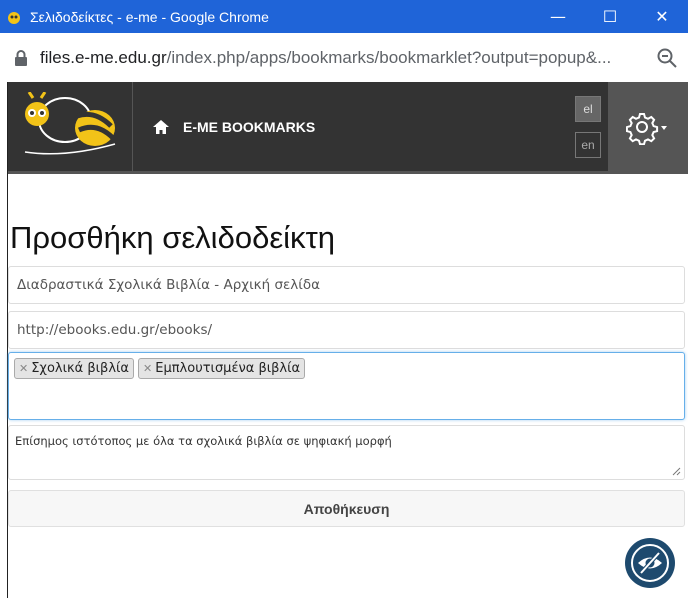 The height and width of the screenshot is (598, 688). Describe the element at coordinates (662, 16) in the screenshot. I see `close-icon: ✕` at that location.